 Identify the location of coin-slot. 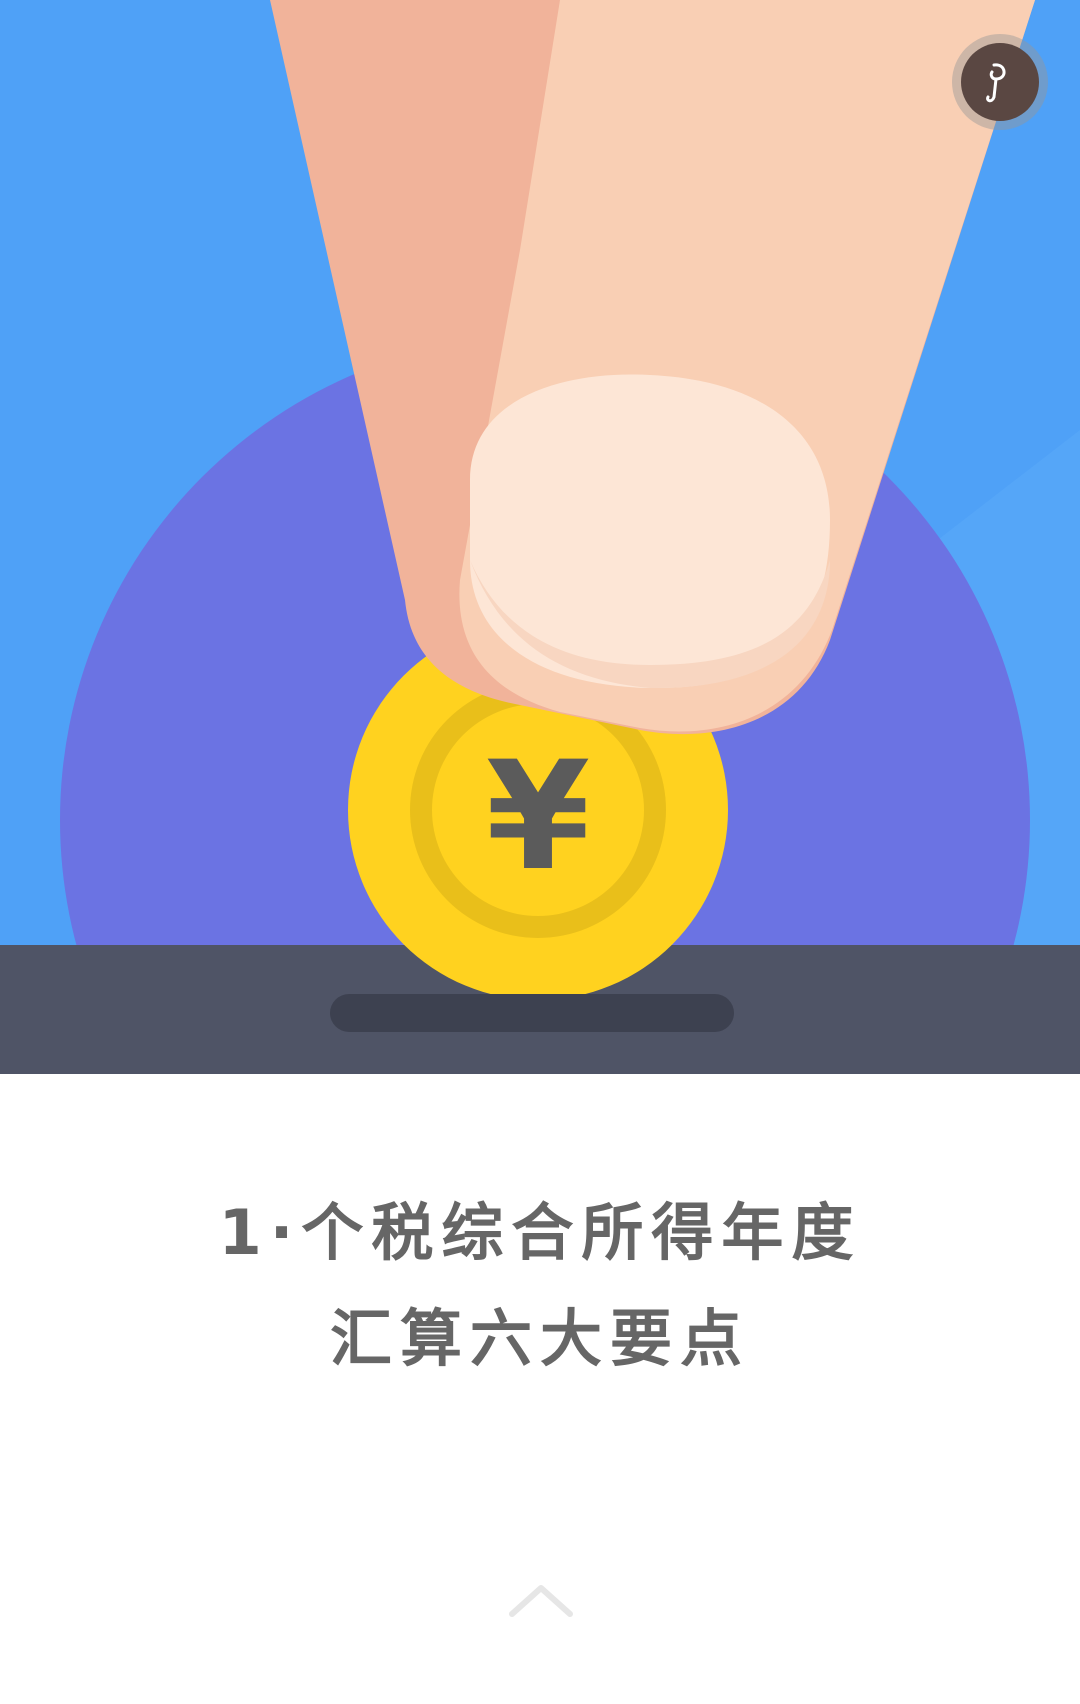
(532, 1013).